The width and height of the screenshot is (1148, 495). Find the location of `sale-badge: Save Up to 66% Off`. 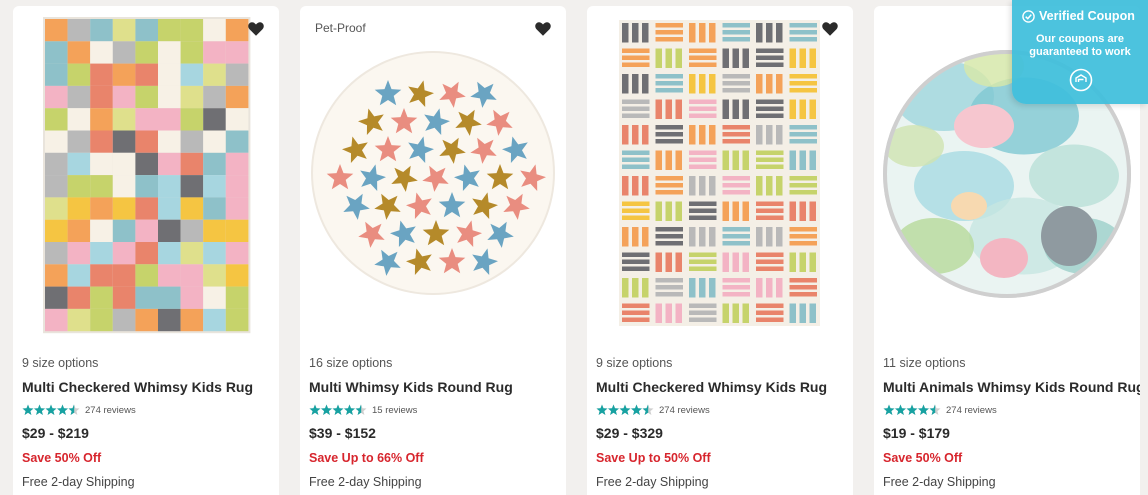

sale-badge: Save Up to 66% Off is located at coordinates (366, 458).